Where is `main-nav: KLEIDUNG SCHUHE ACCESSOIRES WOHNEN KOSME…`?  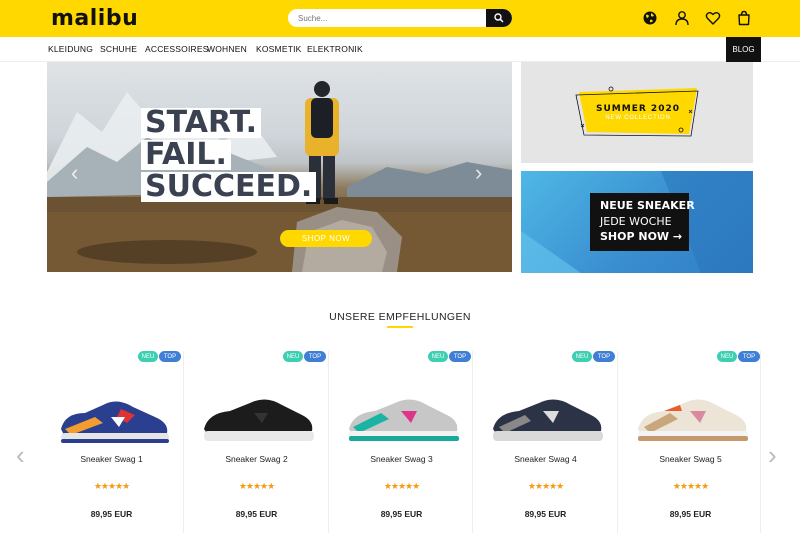 main-nav: KLEIDUNG SCHUHE ACCESSOIRES WOHNEN KOSME… is located at coordinates (400, 49).